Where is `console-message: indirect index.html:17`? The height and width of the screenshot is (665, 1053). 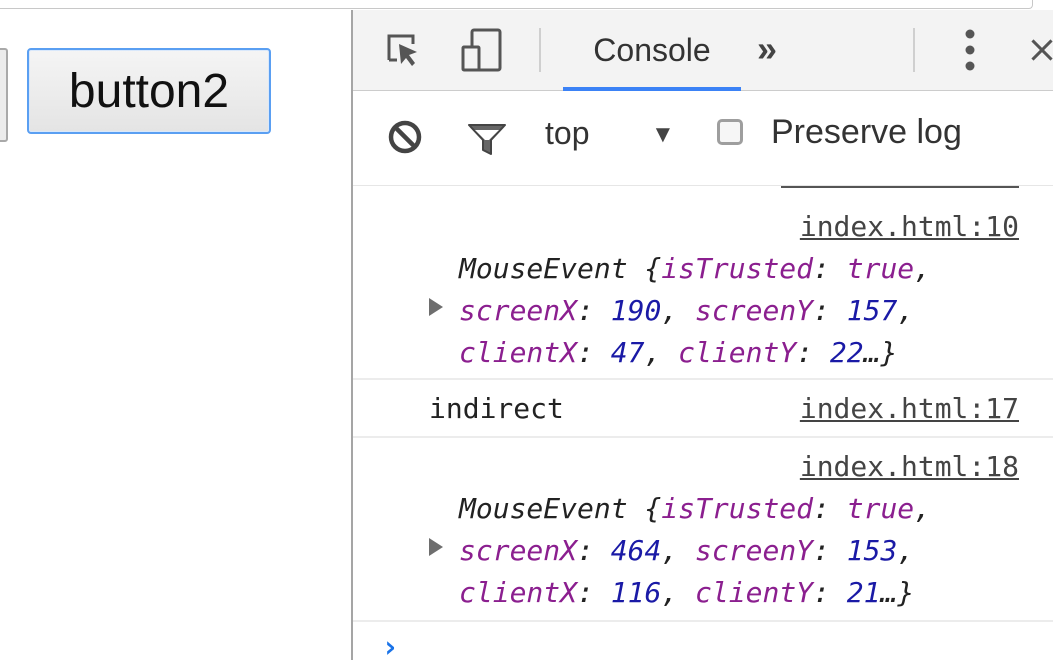
console-message: indirect index.html:17 is located at coordinates (703, 409).